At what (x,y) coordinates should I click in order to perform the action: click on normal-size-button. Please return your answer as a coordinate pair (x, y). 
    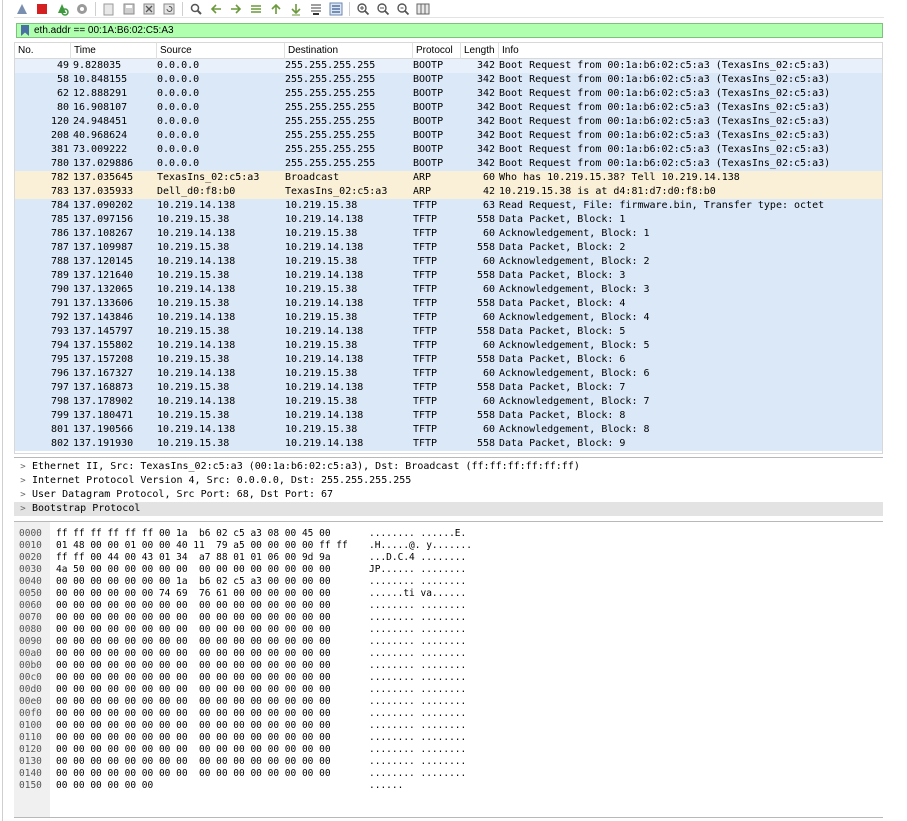
    Looking at the image, I should click on (403, 9).